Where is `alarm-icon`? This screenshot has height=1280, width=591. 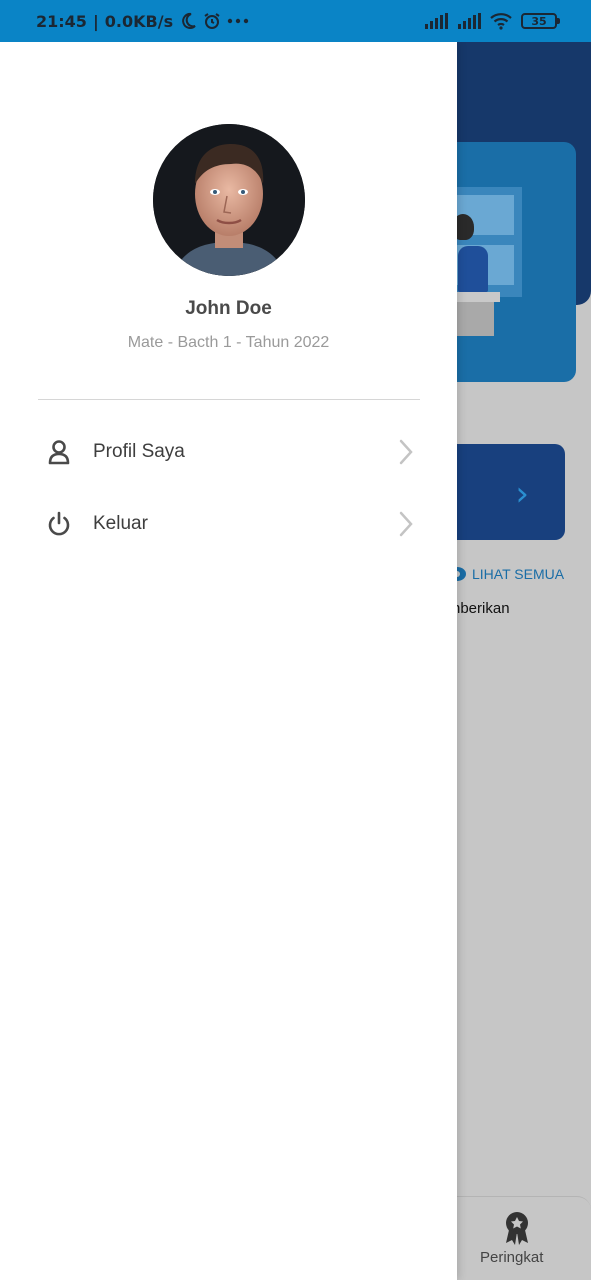
alarm-icon is located at coordinates (212, 21).